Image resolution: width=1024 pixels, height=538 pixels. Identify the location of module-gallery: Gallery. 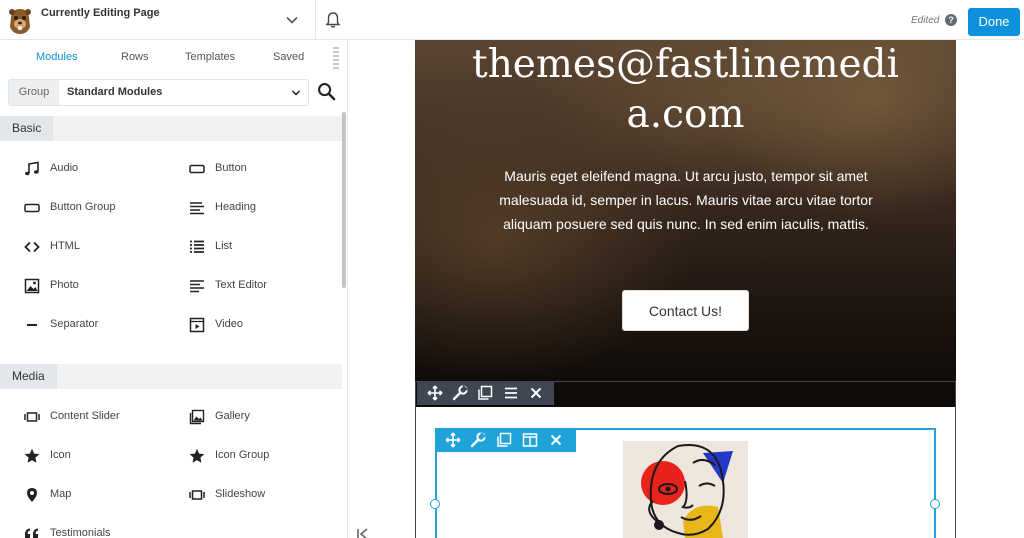
(264, 417).